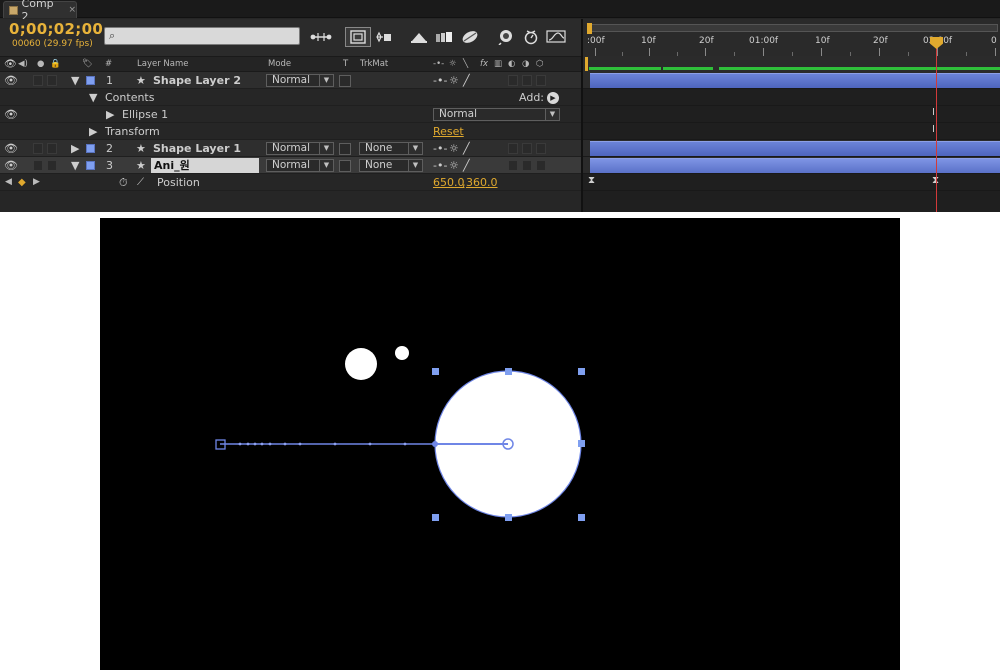 The width and height of the screenshot is (1000, 670). What do you see at coordinates (56, 29) in the screenshot?
I see `current-time-display: 0;00;02;00` at bounding box center [56, 29].